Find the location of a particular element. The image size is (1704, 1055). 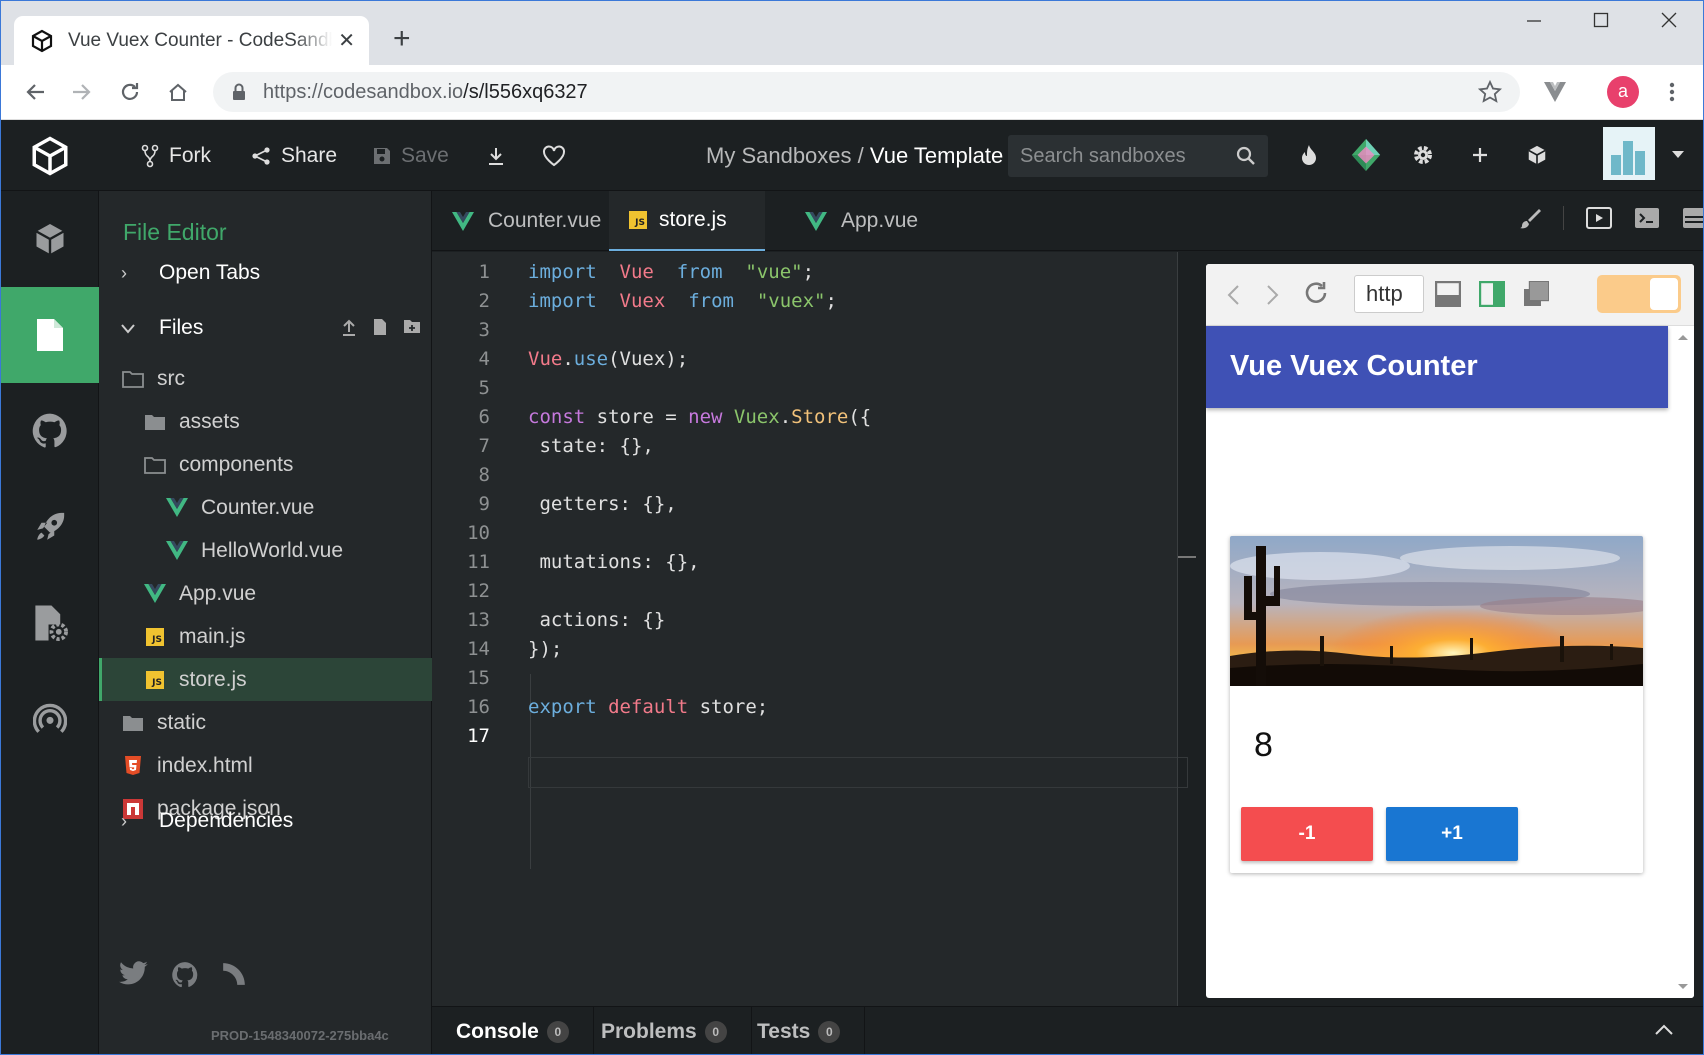

plus-icon is located at coordinates (1480, 155).